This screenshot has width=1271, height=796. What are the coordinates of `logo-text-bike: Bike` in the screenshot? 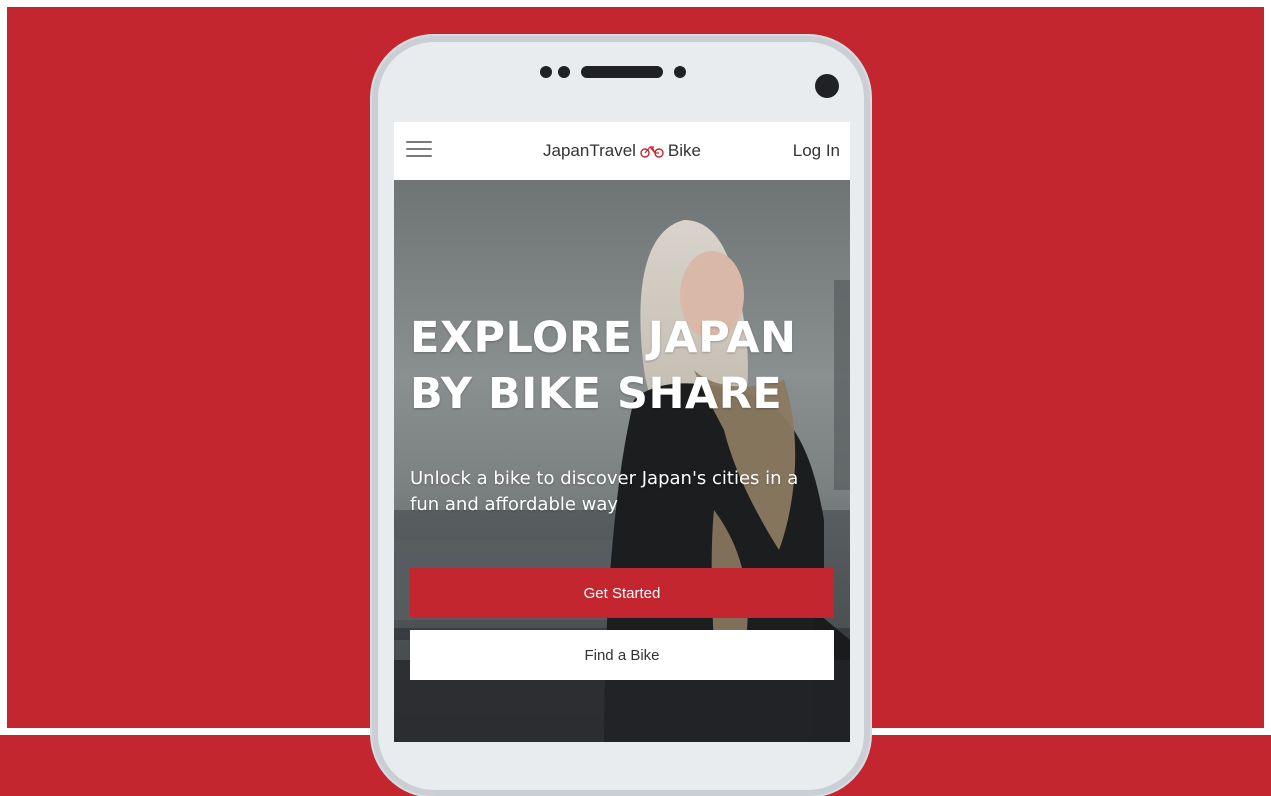 It's located at (684, 150).